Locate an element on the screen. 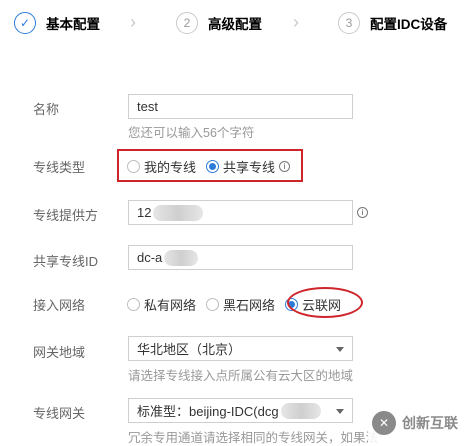 The image size is (471, 446). step-3: 3 配置IDC设备 is located at coordinates (392, 23).